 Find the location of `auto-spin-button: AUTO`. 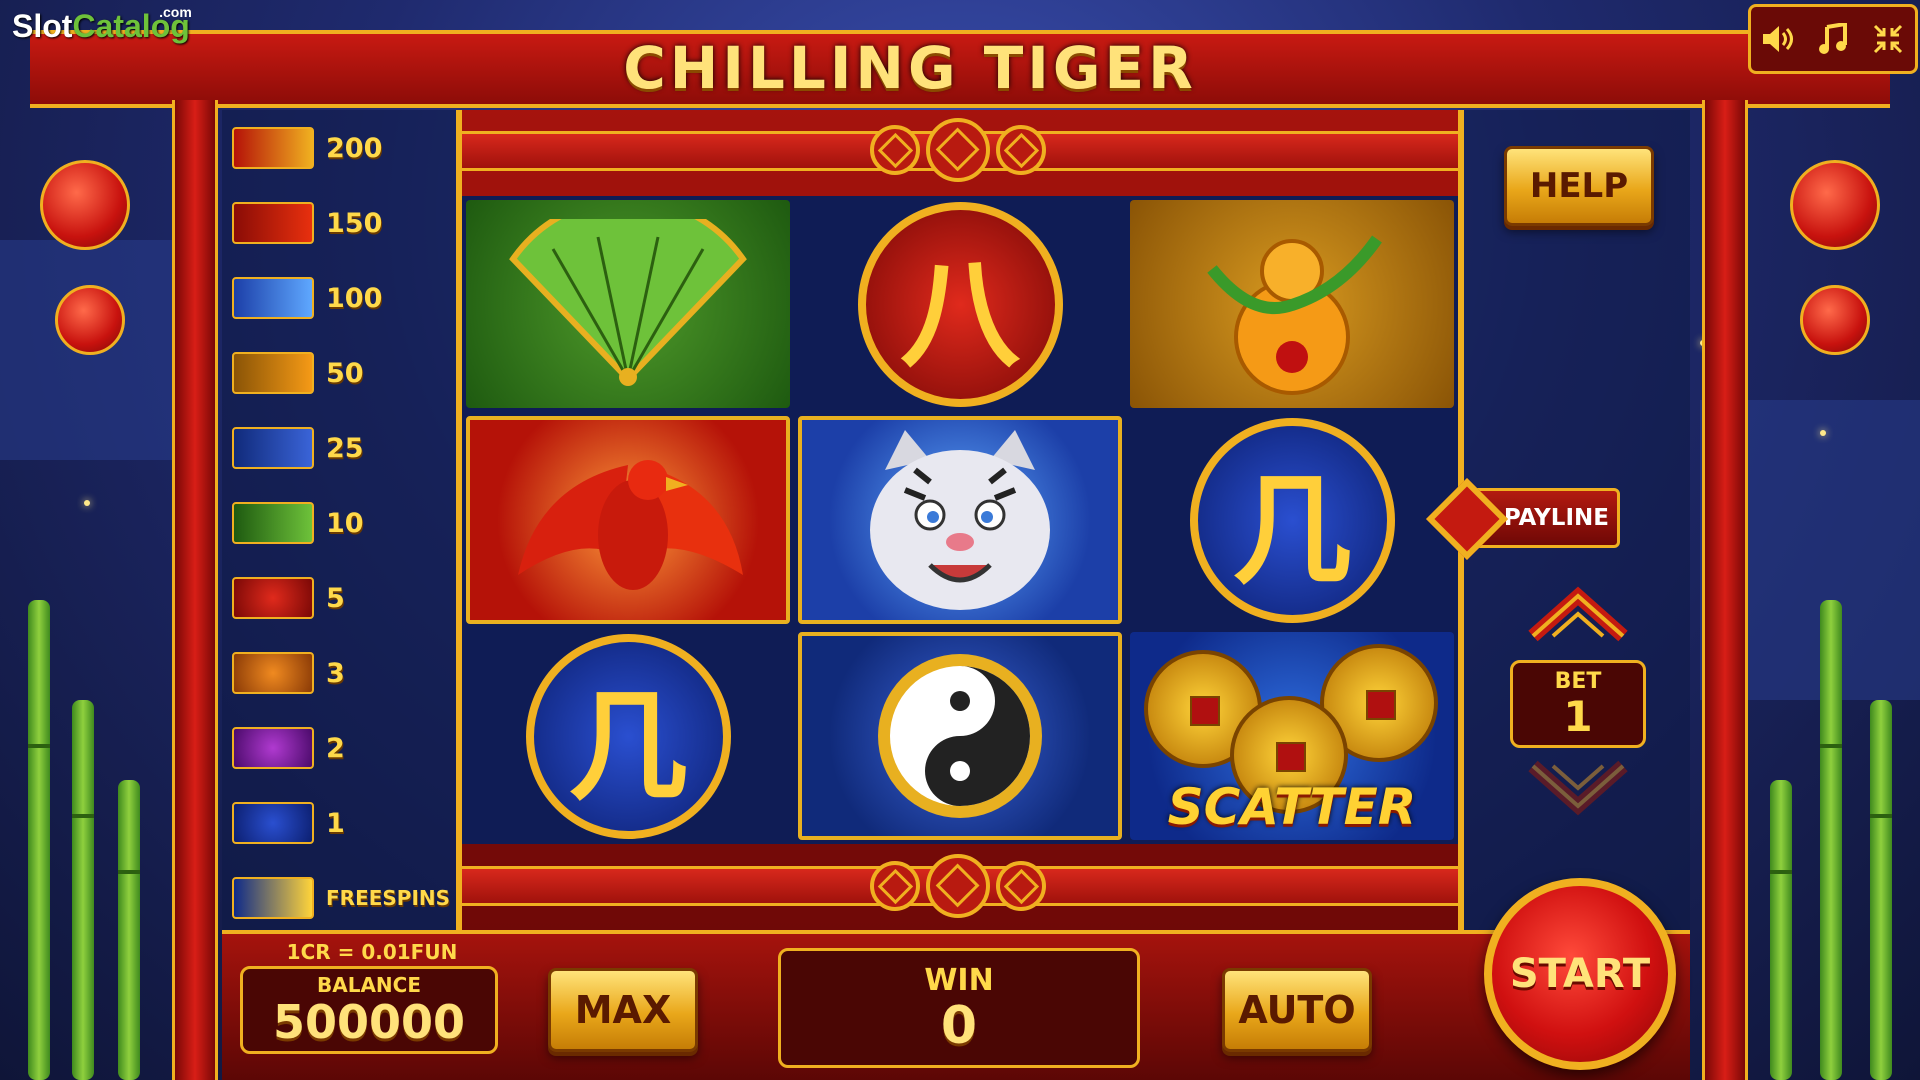

auto-spin-button: AUTO is located at coordinates (1297, 1010).